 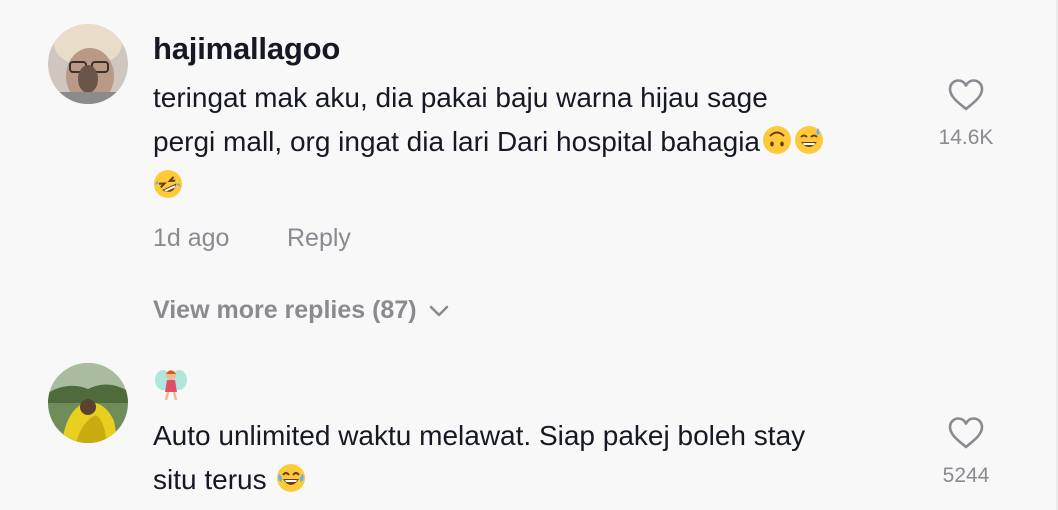 What do you see at coordinates (966, 114) in the screenshot?
I see `like-button: 14.6K` at bounding box center [966, 114].